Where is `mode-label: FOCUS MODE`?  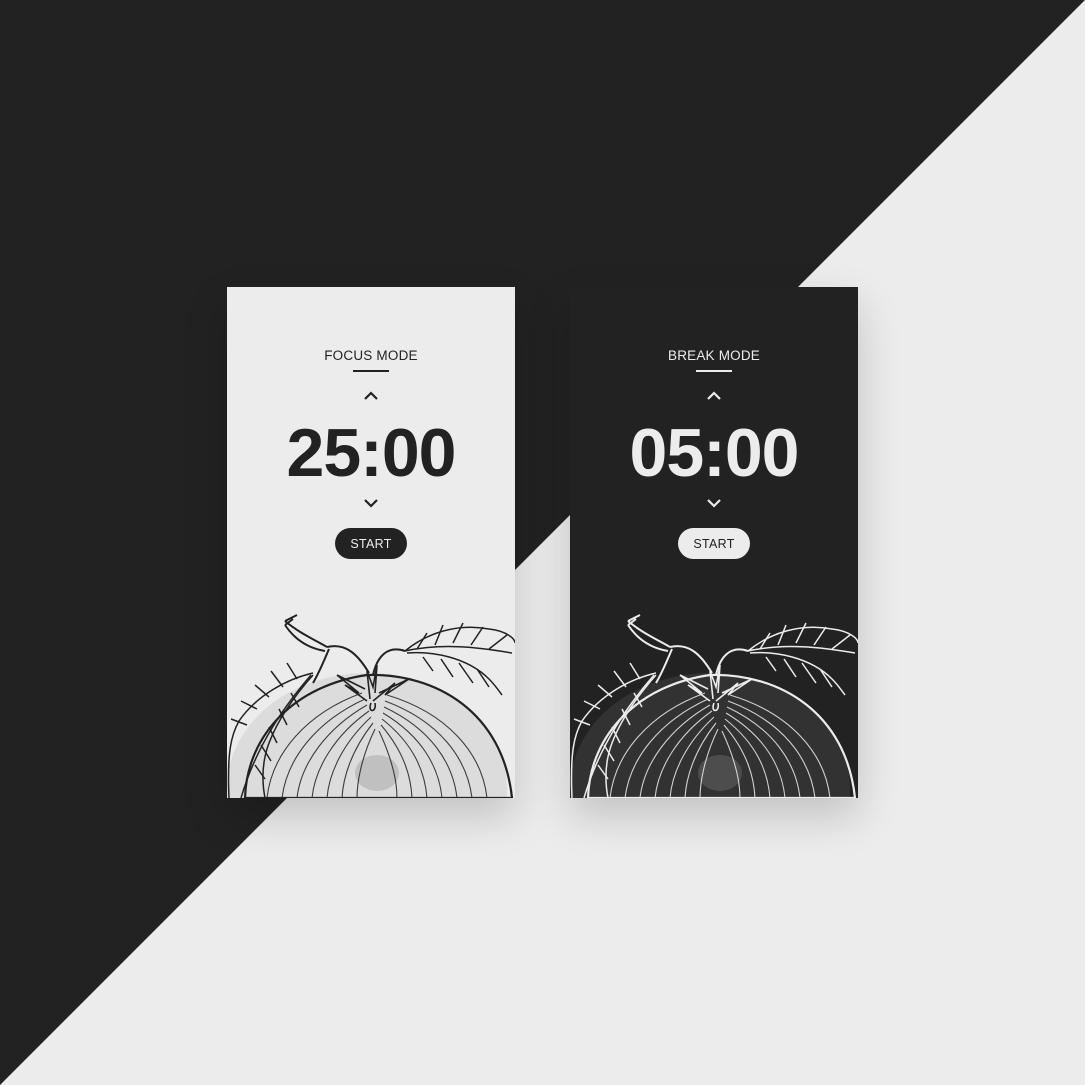 mode-label: FOCUS MODE is located at coordinates (371, 355).